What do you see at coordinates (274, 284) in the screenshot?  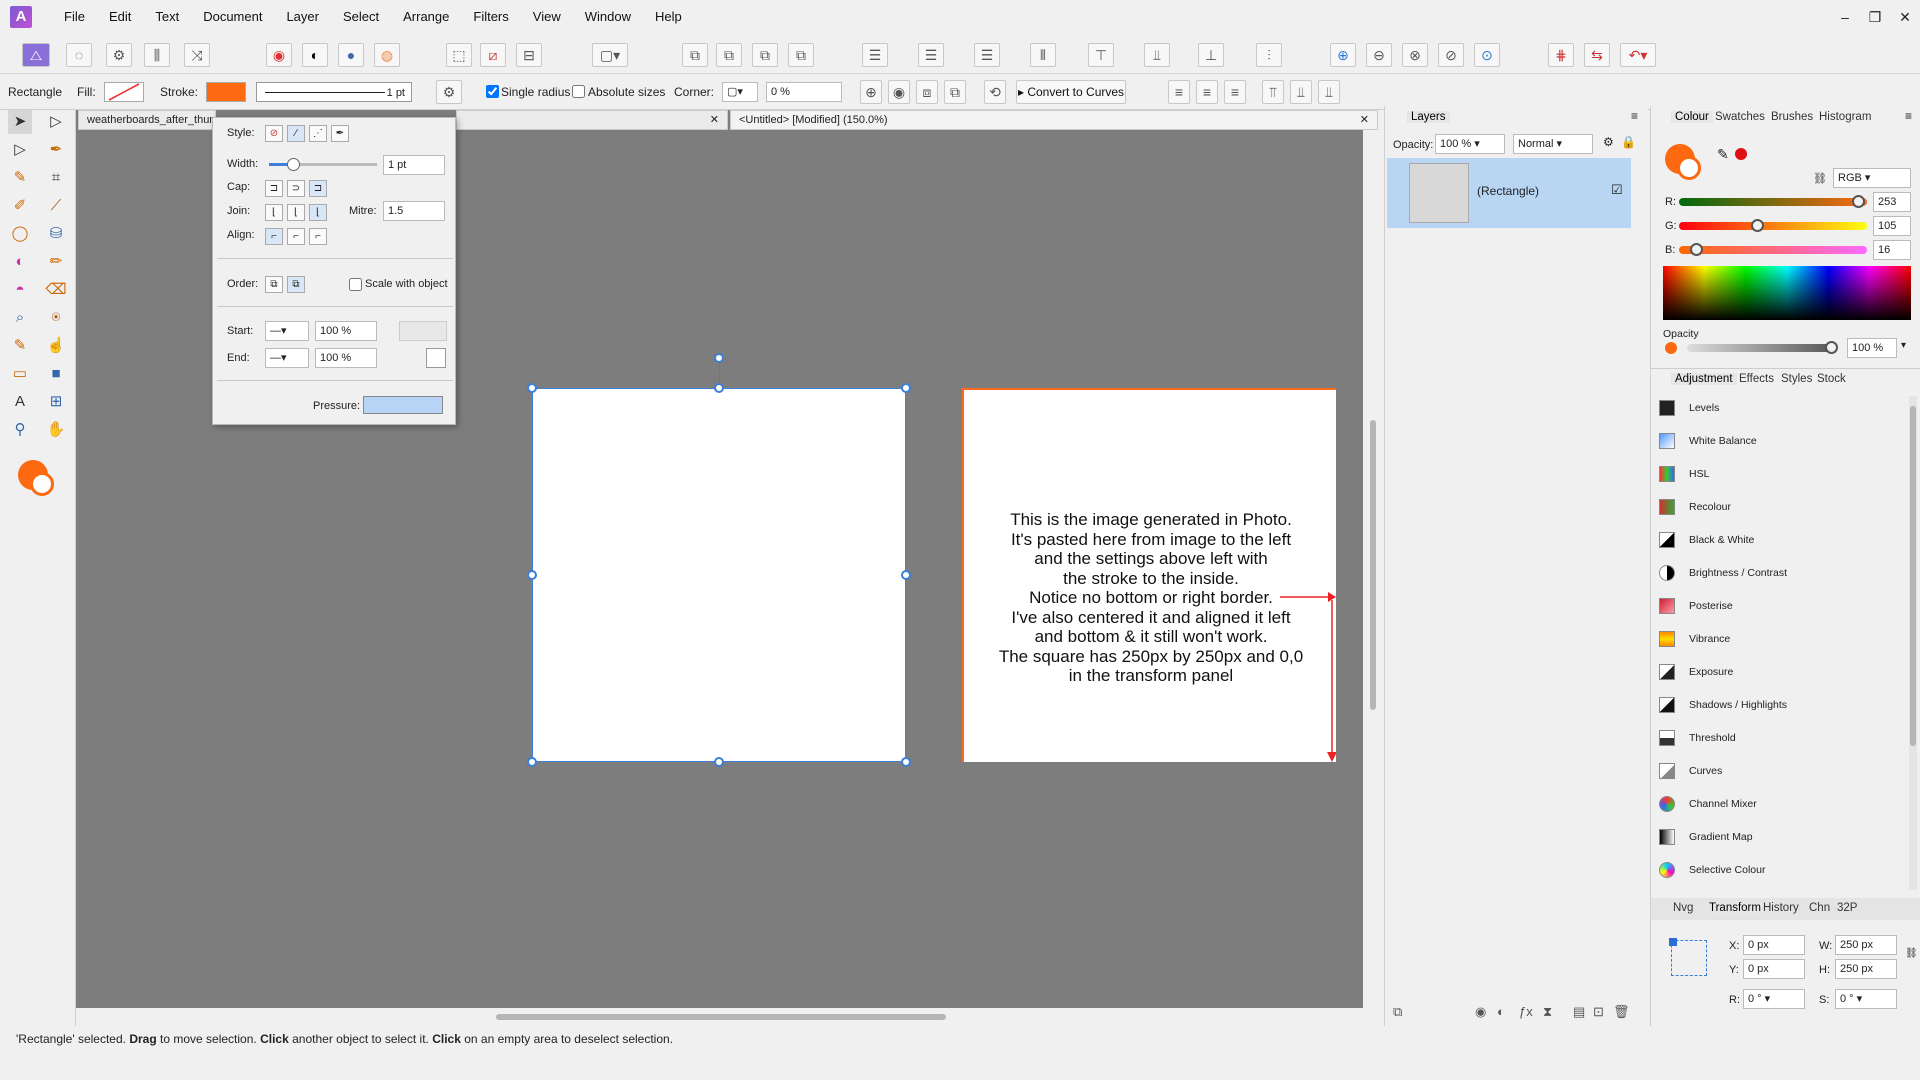 I see `order-stroke-behind-icon: ⧉` at bounding box center [274, 284].